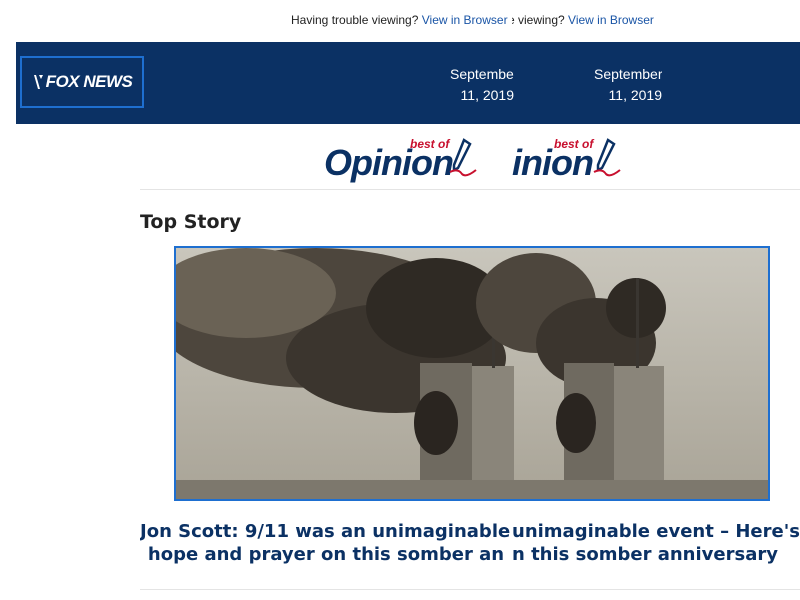  Describe the element at coordinates (628, 74) in the screenshot. I see `date-month-2: September` at that location.